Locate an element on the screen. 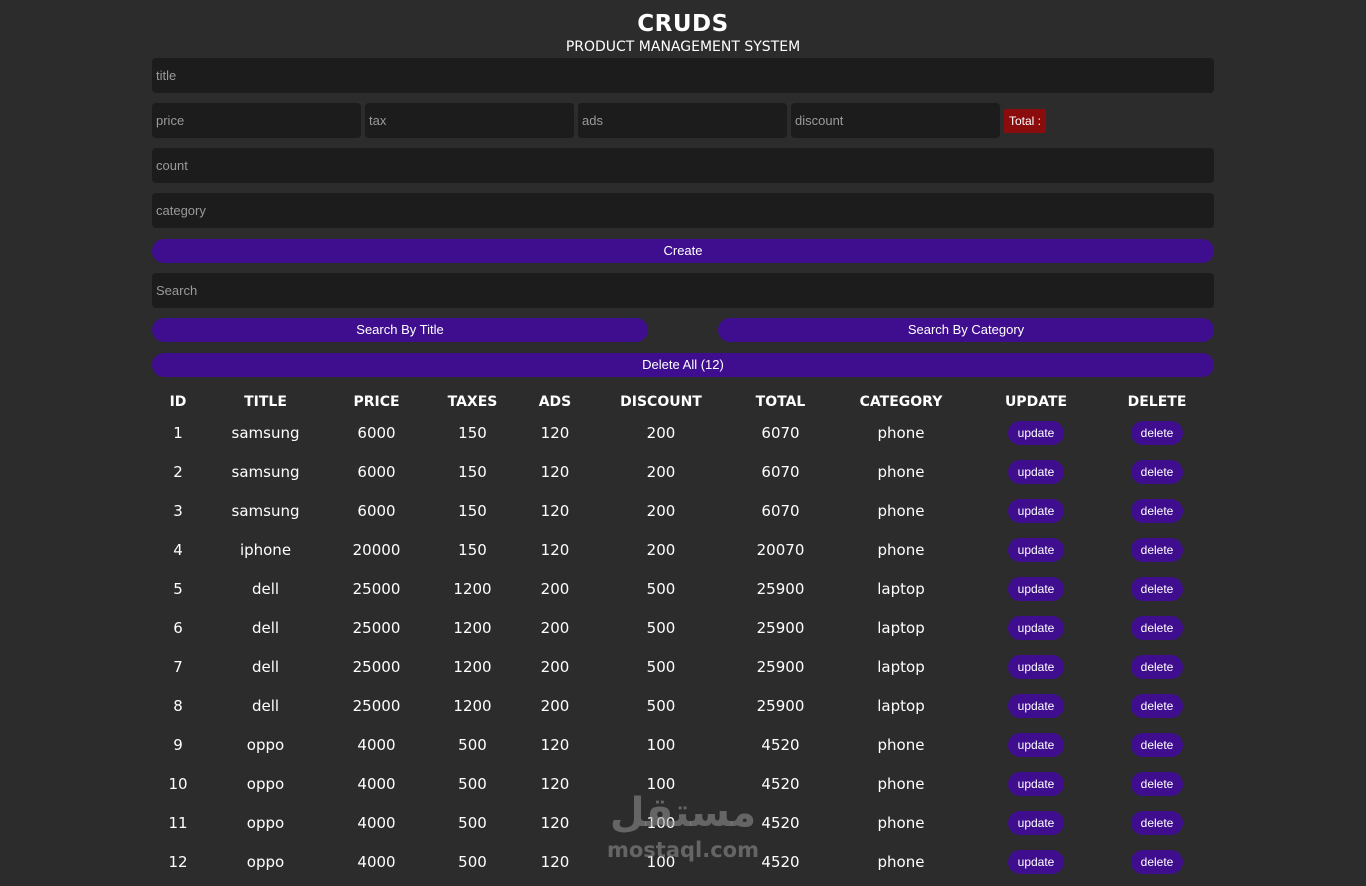 This screenshot has width=1366, height=886. search-input is located at coordinates (683, 290).